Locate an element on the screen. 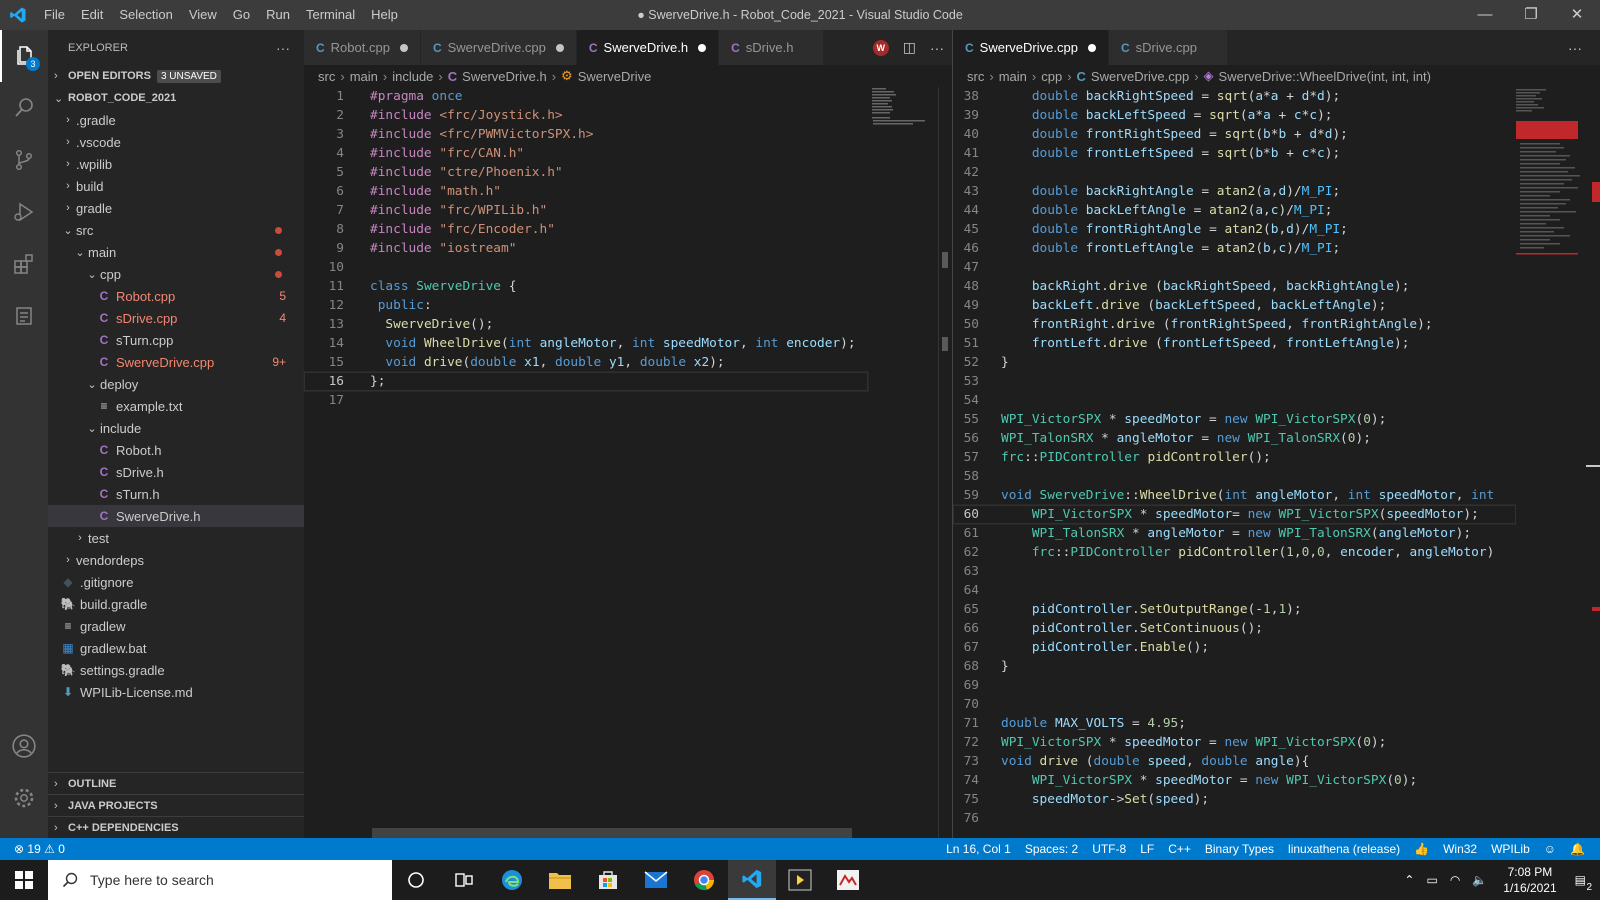 This screenshot has width=1600, height=900. clock: 7:08 PM 1/16/2021 is located at coordinates (1529, 880).